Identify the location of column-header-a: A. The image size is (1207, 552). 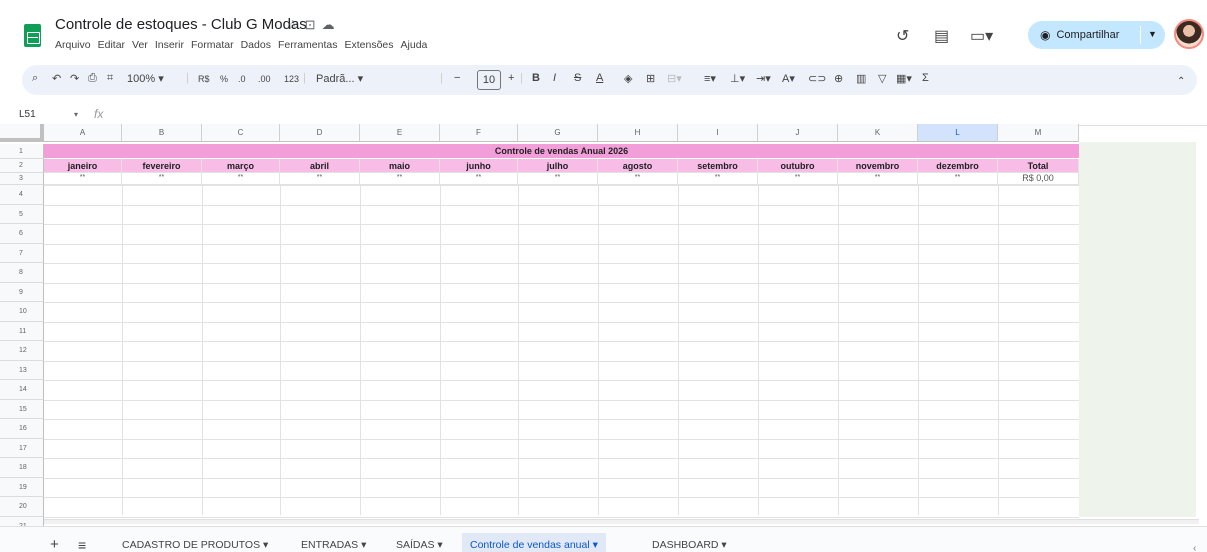
(83, 133).